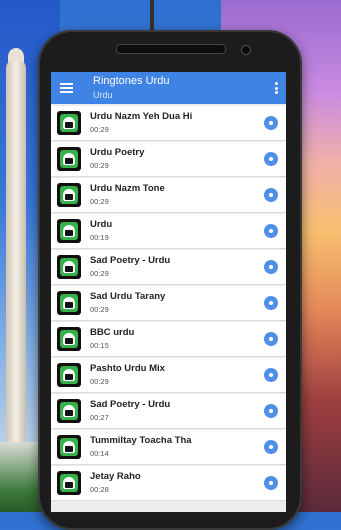 The height and width of the screenshot is (530, 341). What do you see at coordinates (168, 339) in the screenshot?
I see `ringtone-row: BBC urdu 00:15` at bounding box center [168, 339].